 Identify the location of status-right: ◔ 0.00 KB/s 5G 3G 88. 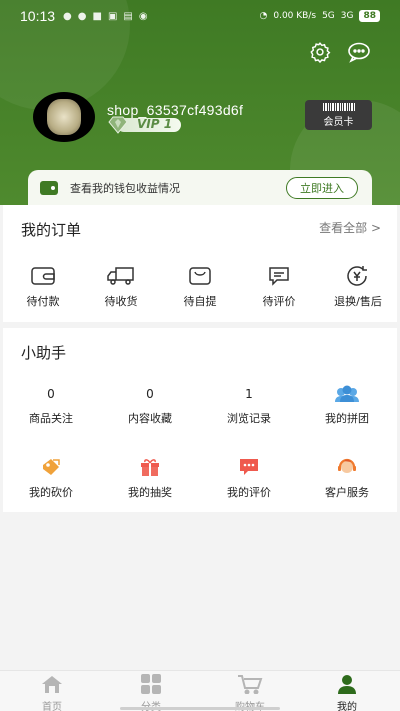
(319, 16).